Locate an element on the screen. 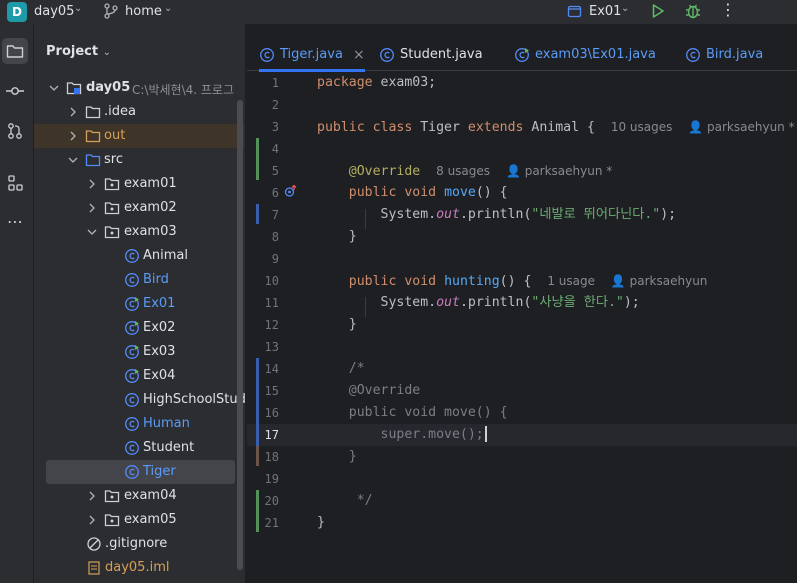  code-line-6: public void move() { is located at coordinates (412, 193).